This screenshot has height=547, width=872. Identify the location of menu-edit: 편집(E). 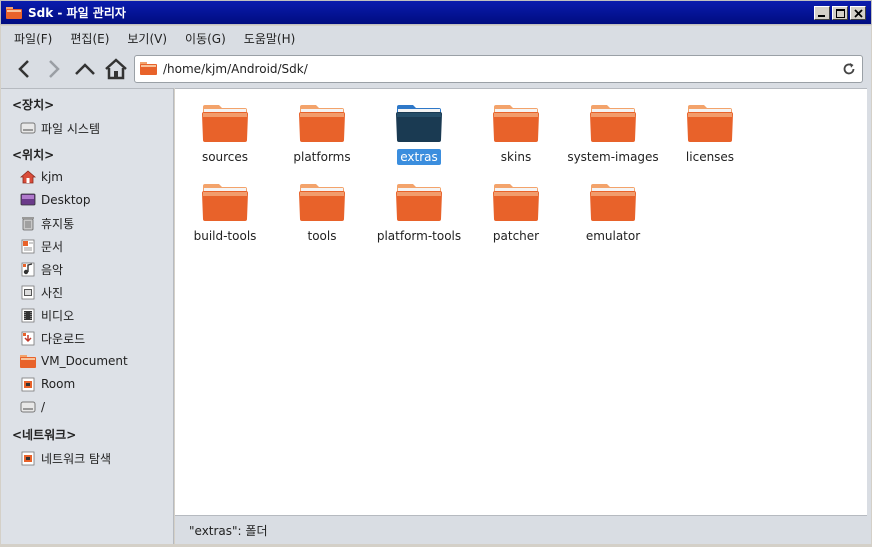
(89, 38).